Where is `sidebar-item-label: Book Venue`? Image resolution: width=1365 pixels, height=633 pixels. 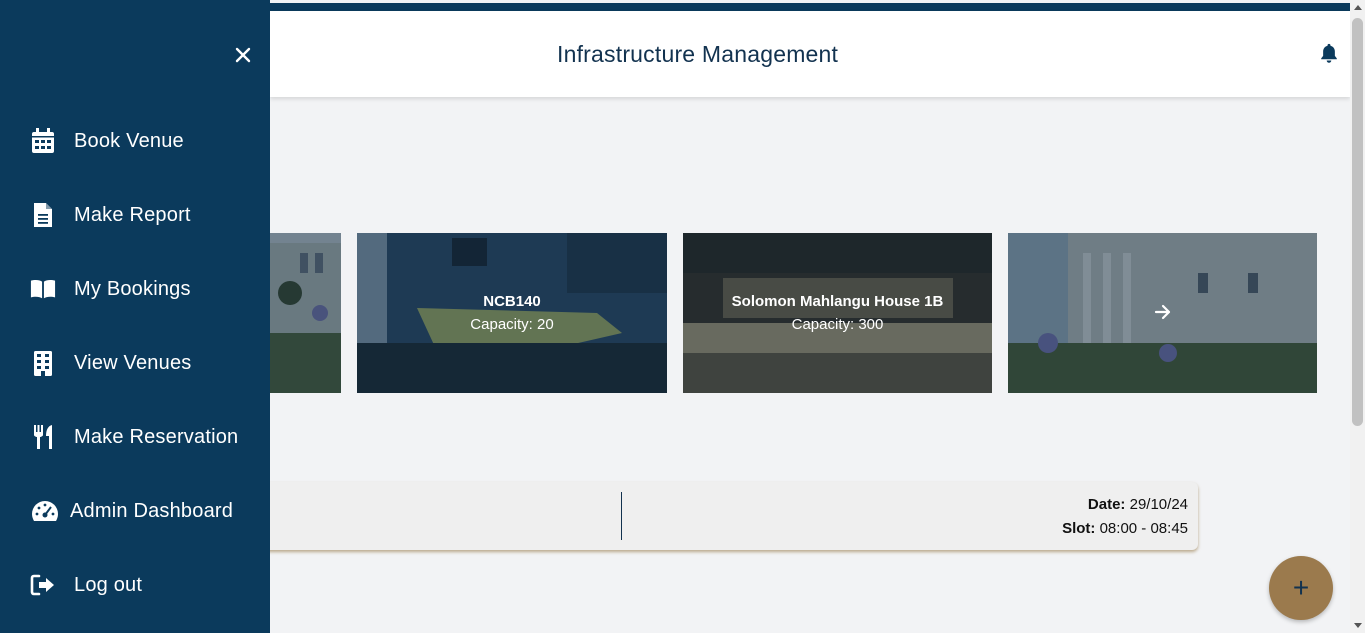
sidebar-item-label: Book Venue is located at coordinates (129, 140).